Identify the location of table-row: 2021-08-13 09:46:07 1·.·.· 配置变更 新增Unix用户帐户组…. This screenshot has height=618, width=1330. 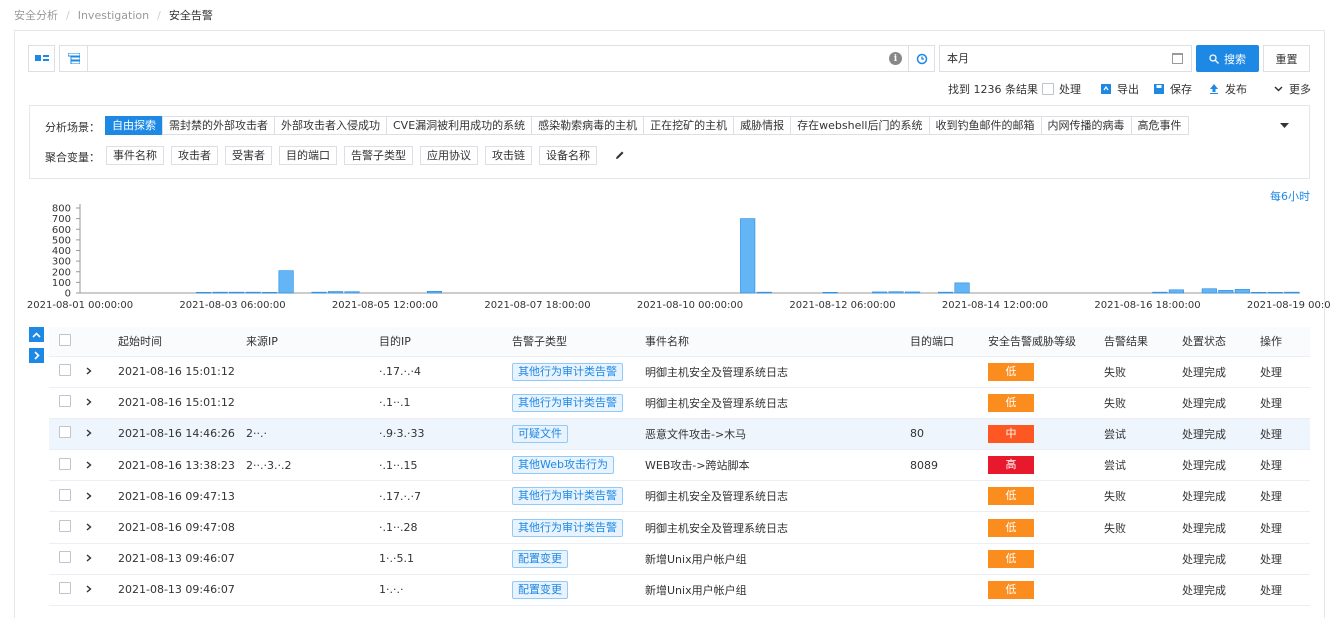
(679, 590).